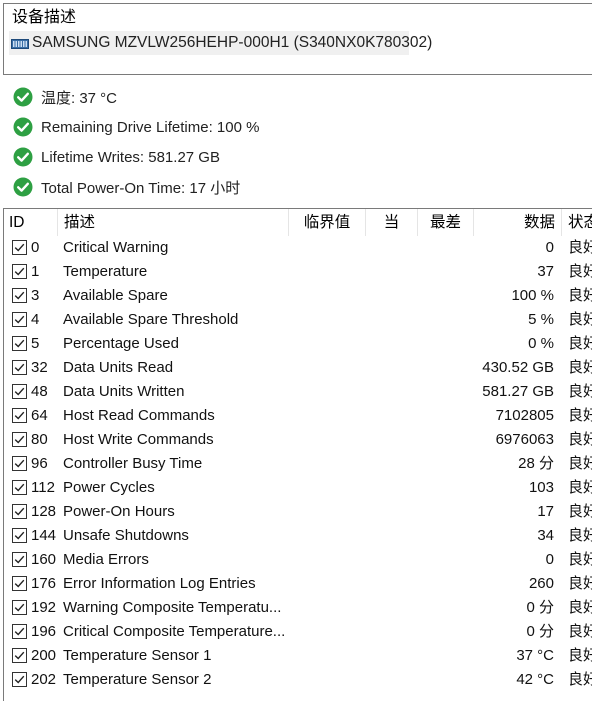  What do you see at coordinates (137, 655) in the screenshot?
I see `row-description: Temperature Sensor 1` at bounding box center [137, 655].